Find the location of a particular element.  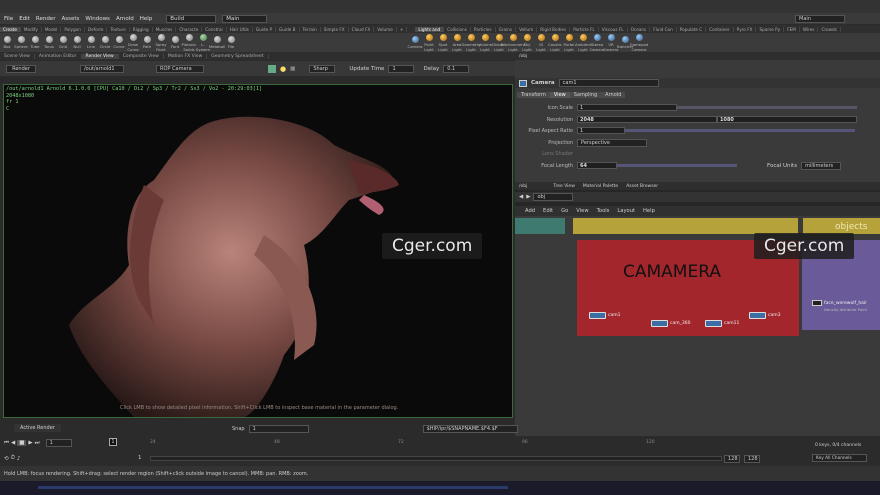

tool-tube: Tube is located at coordinates (35, 42).